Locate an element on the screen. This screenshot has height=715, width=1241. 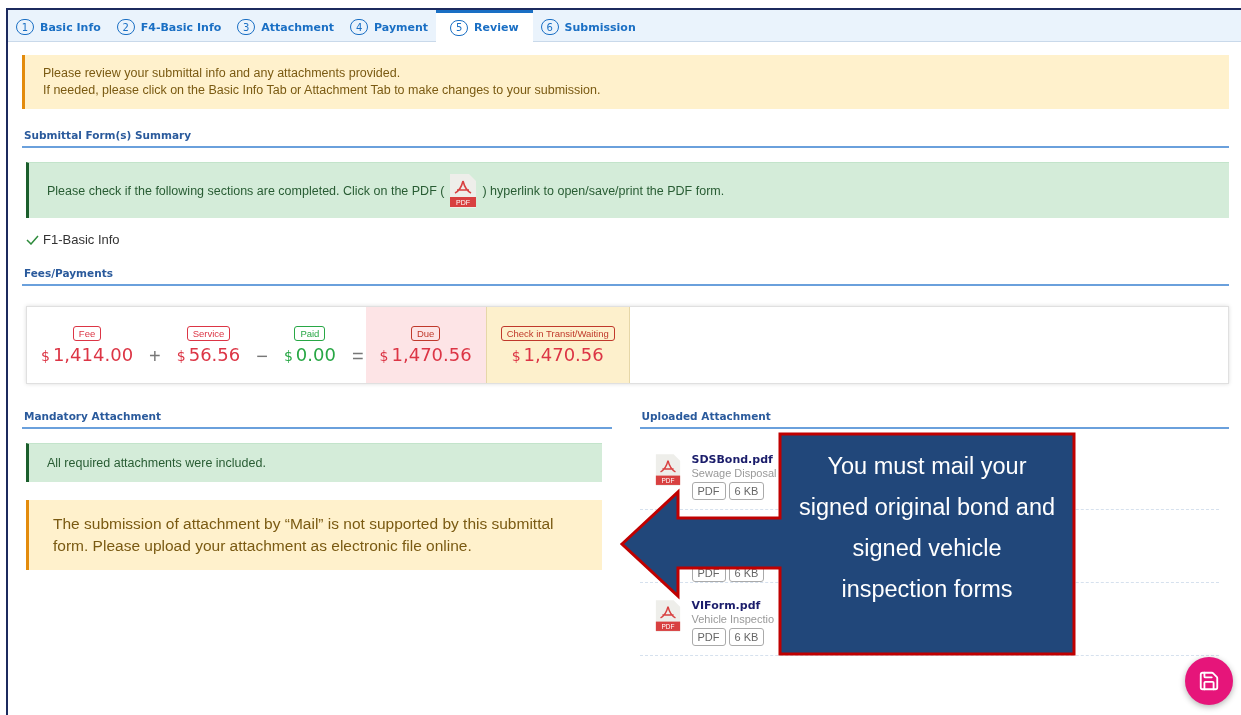
notice-text: If needed, please click on the Basic Info Tab or Attachment Tab to make changes to your submission. is located at coordinates (322, 90).